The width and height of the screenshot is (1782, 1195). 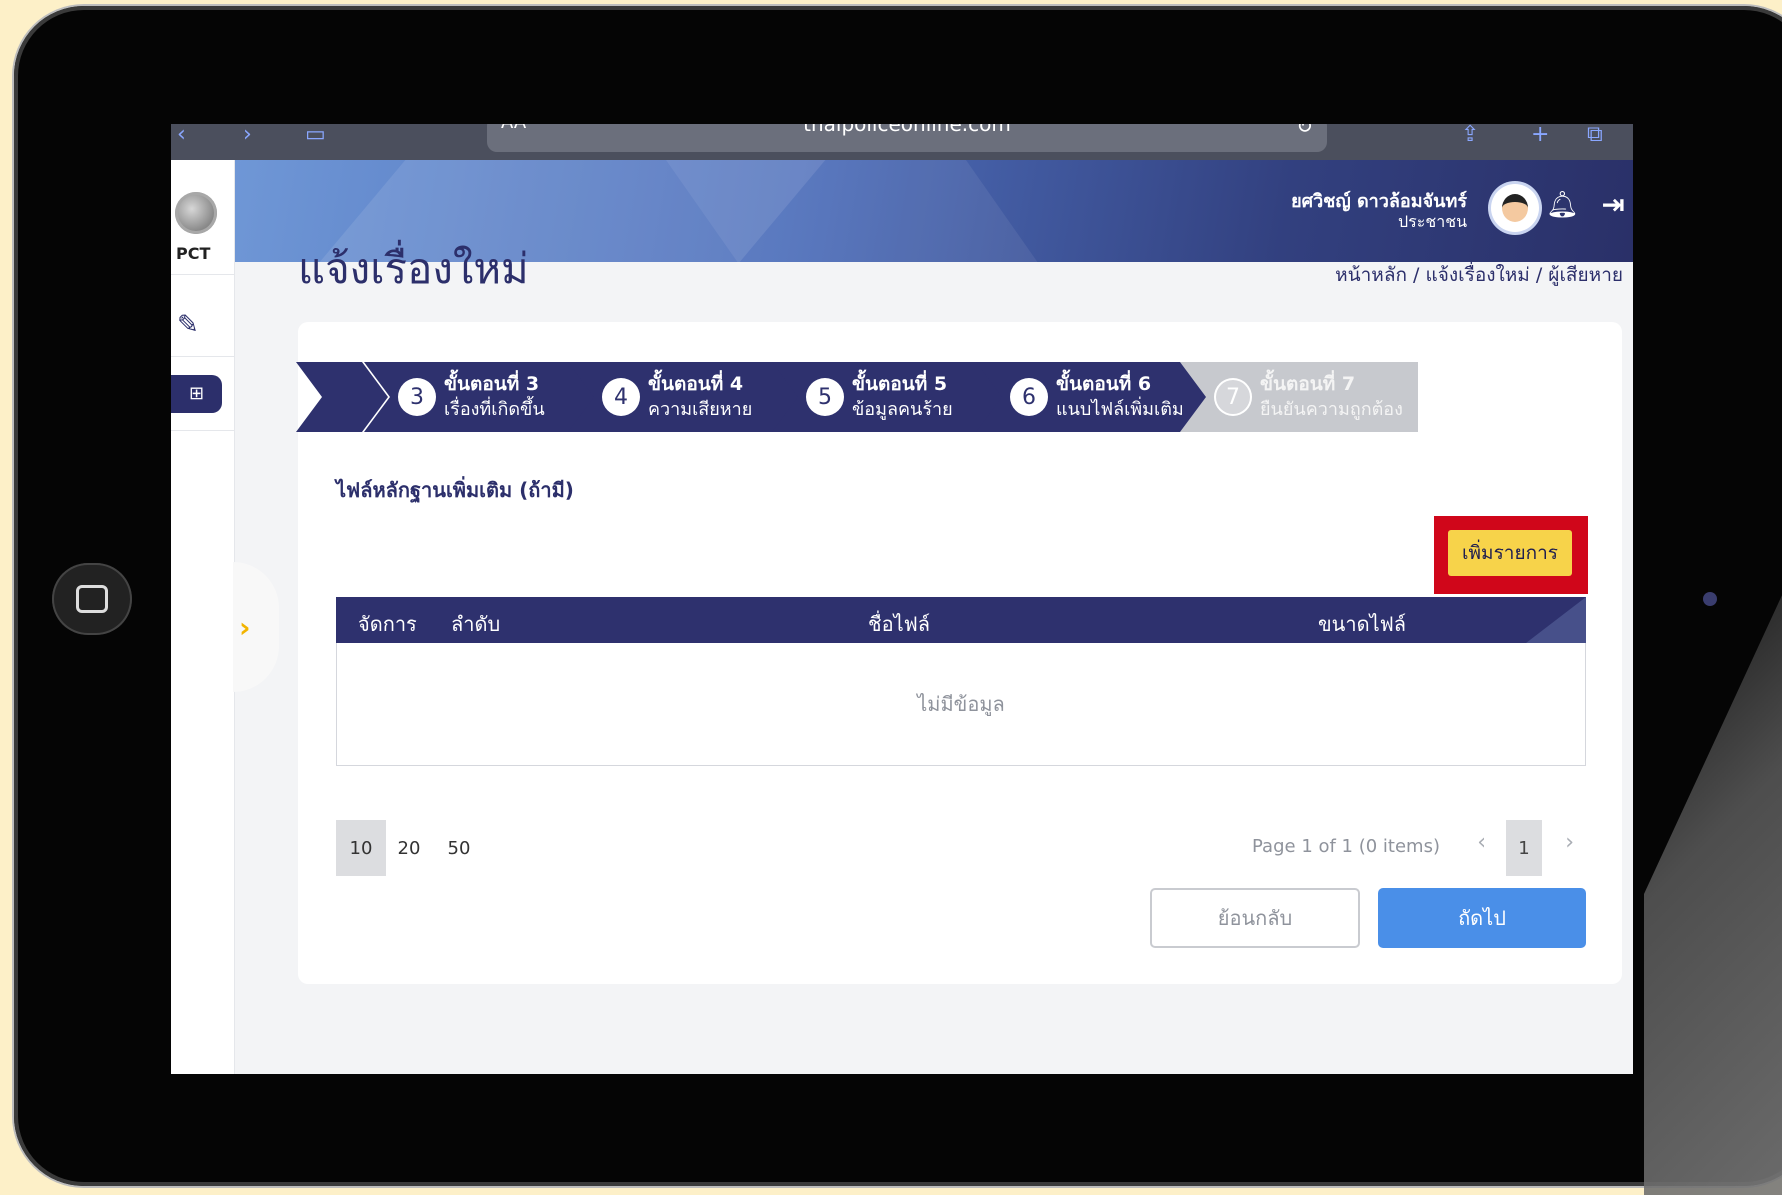 I want to click on page-size-50: 50, so click(x=459, y=848).